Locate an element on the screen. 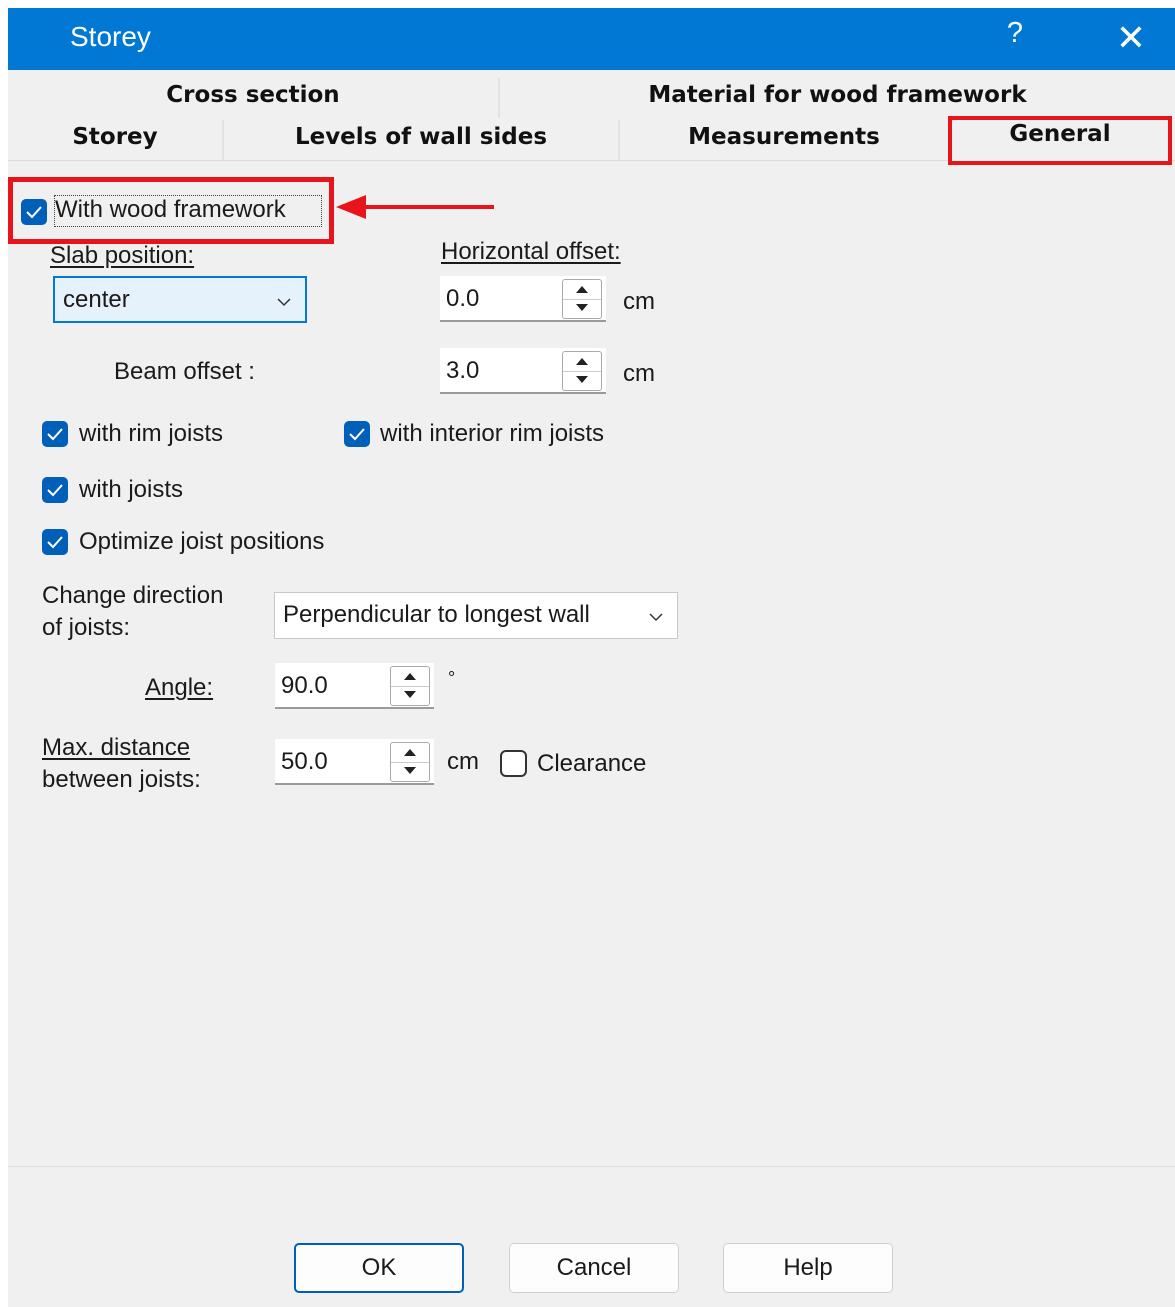 The width and height of the screenshot is (1175, 1307). optimize-joist-positions-checkbox is located at coordinates (55, 542).